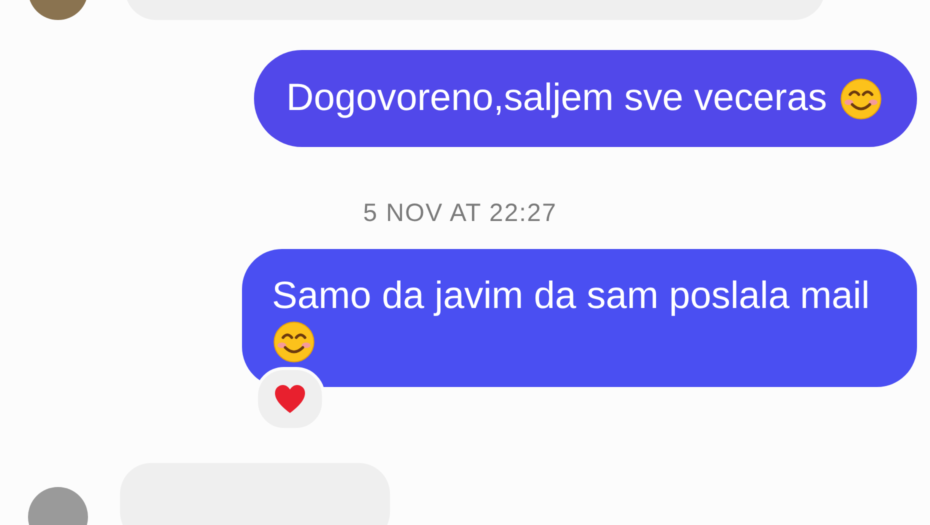 The image size is (930, 525). What do you see at coordinates (571, 296) in the screenshot?
I see `message-text: Samo da javim da sam poslala mail` at bounding box center [571, 296].